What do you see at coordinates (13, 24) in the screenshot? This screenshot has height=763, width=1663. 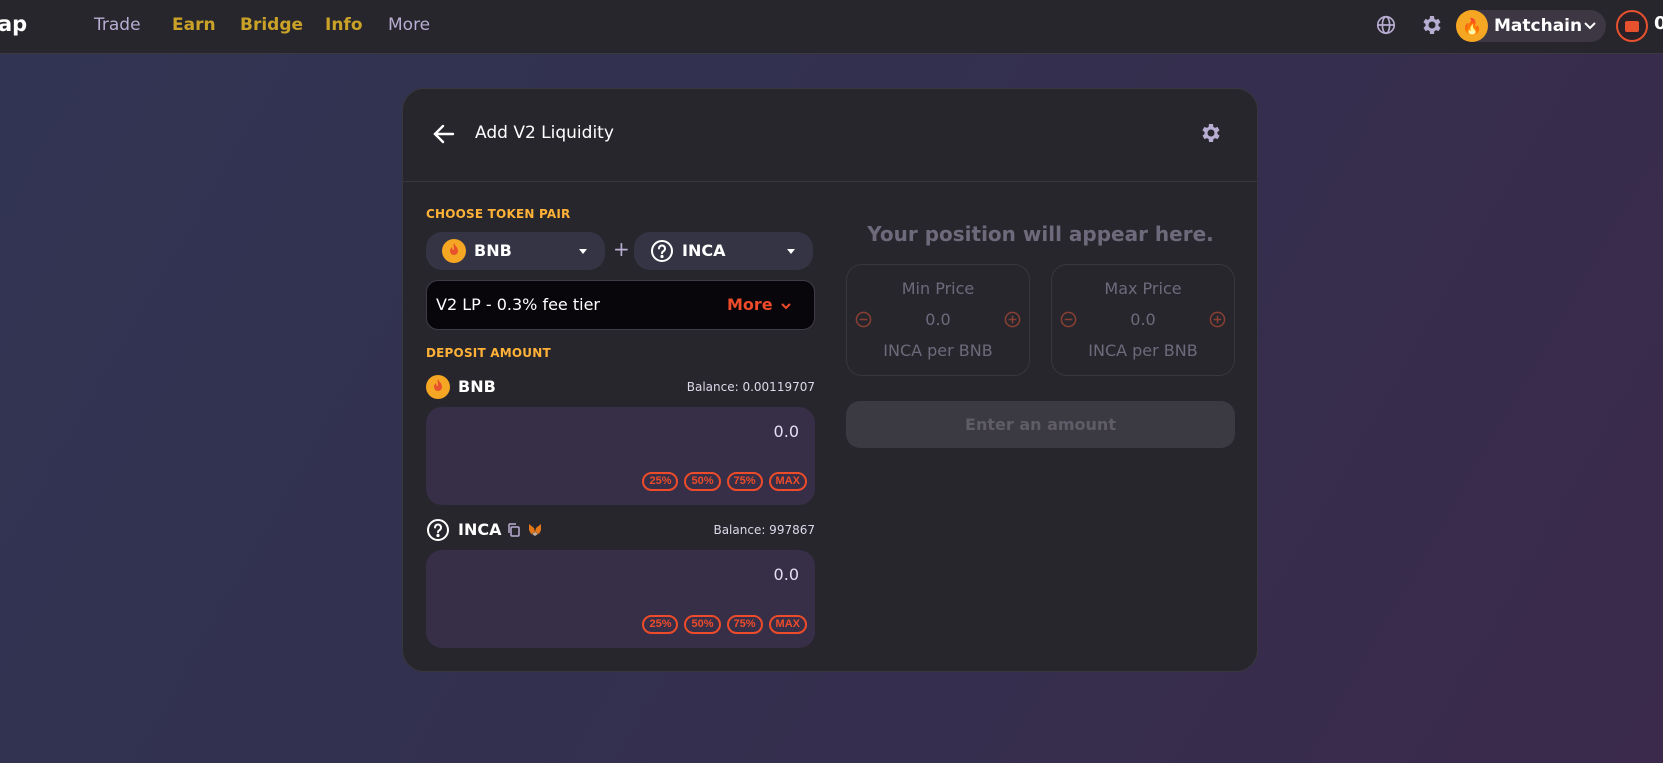 I see `logo: ap` at bounding box center [13, 24].